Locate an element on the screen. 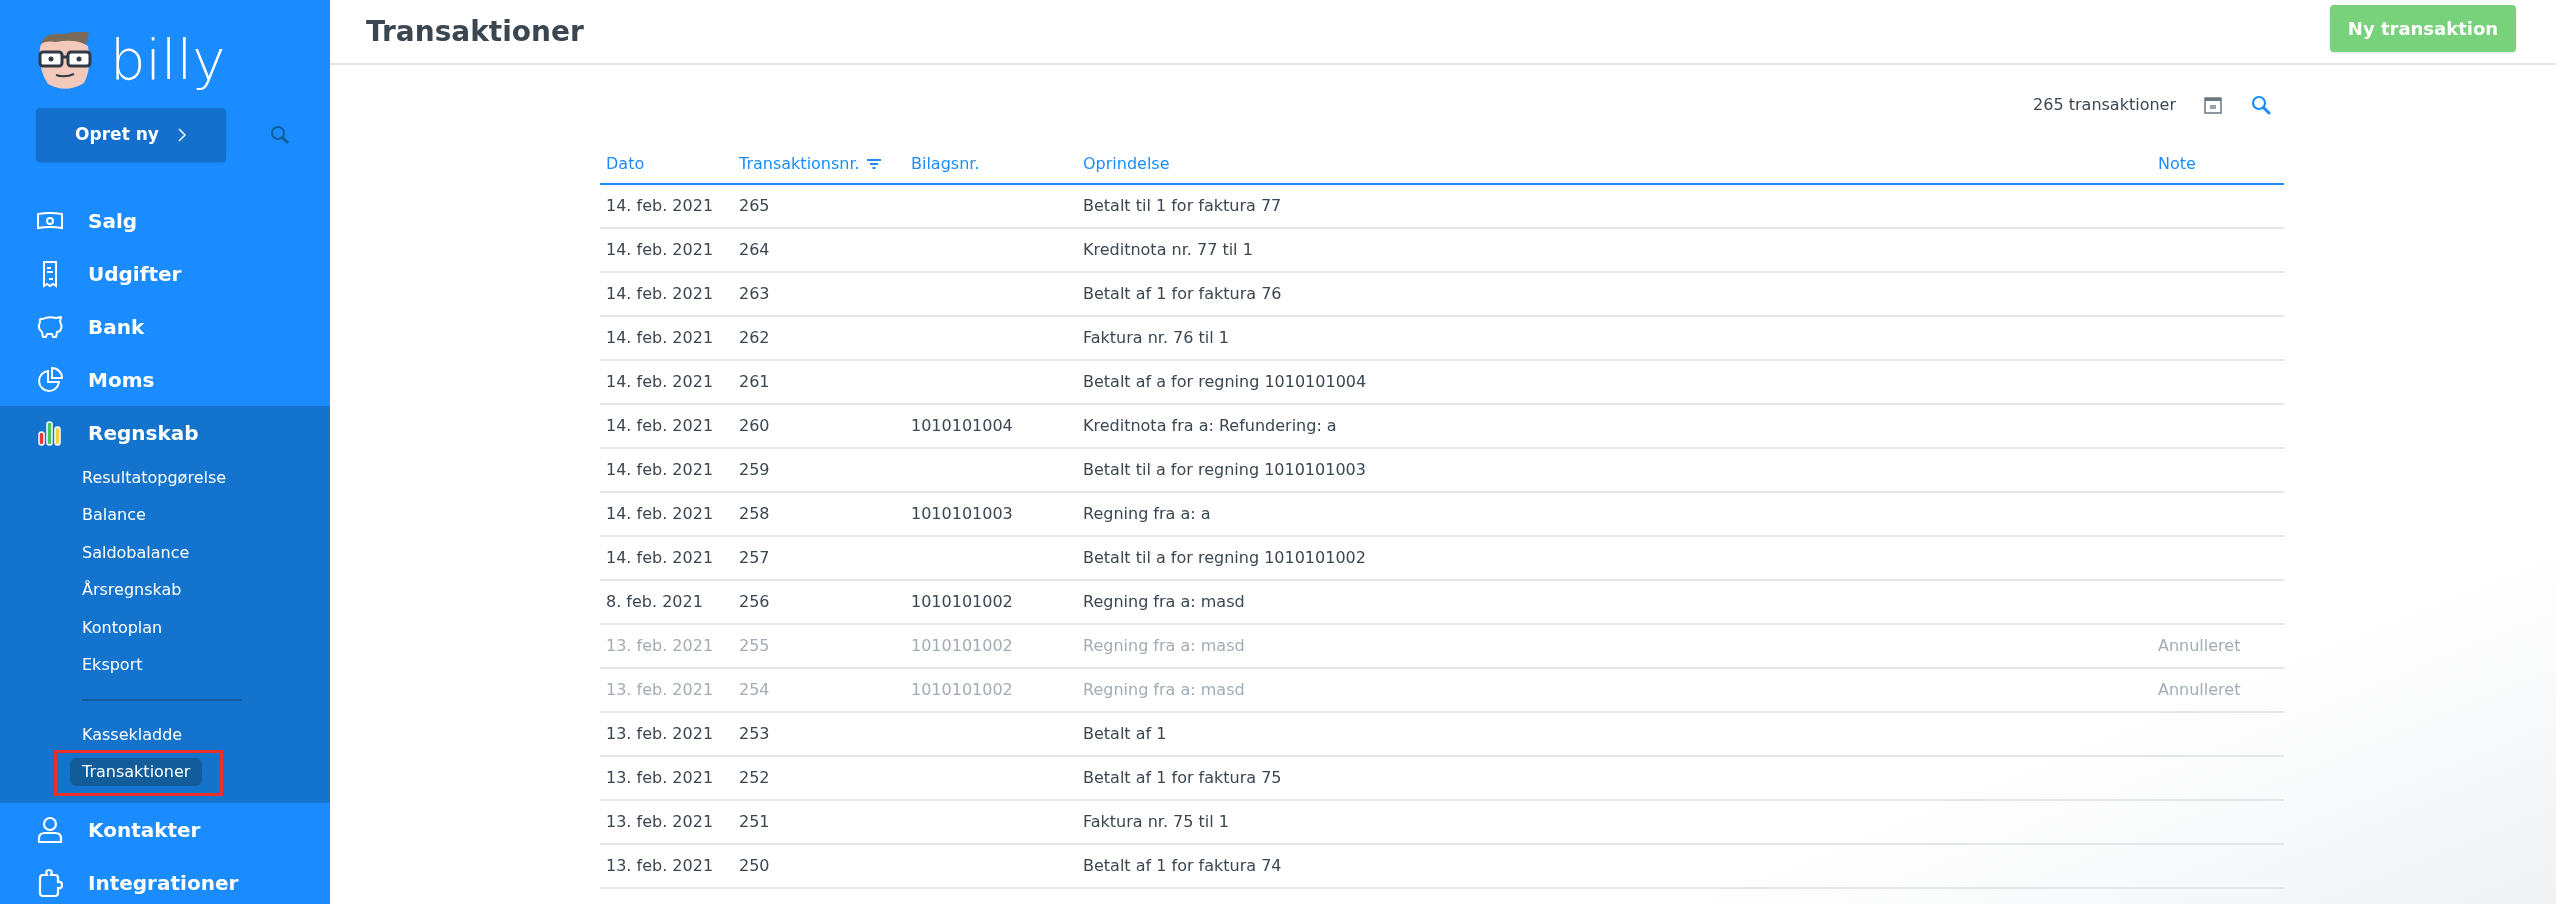 Image resolution: width=2556 pixels, height=904 pixels. table-cell: 256 is located at coordinates (754, 601).